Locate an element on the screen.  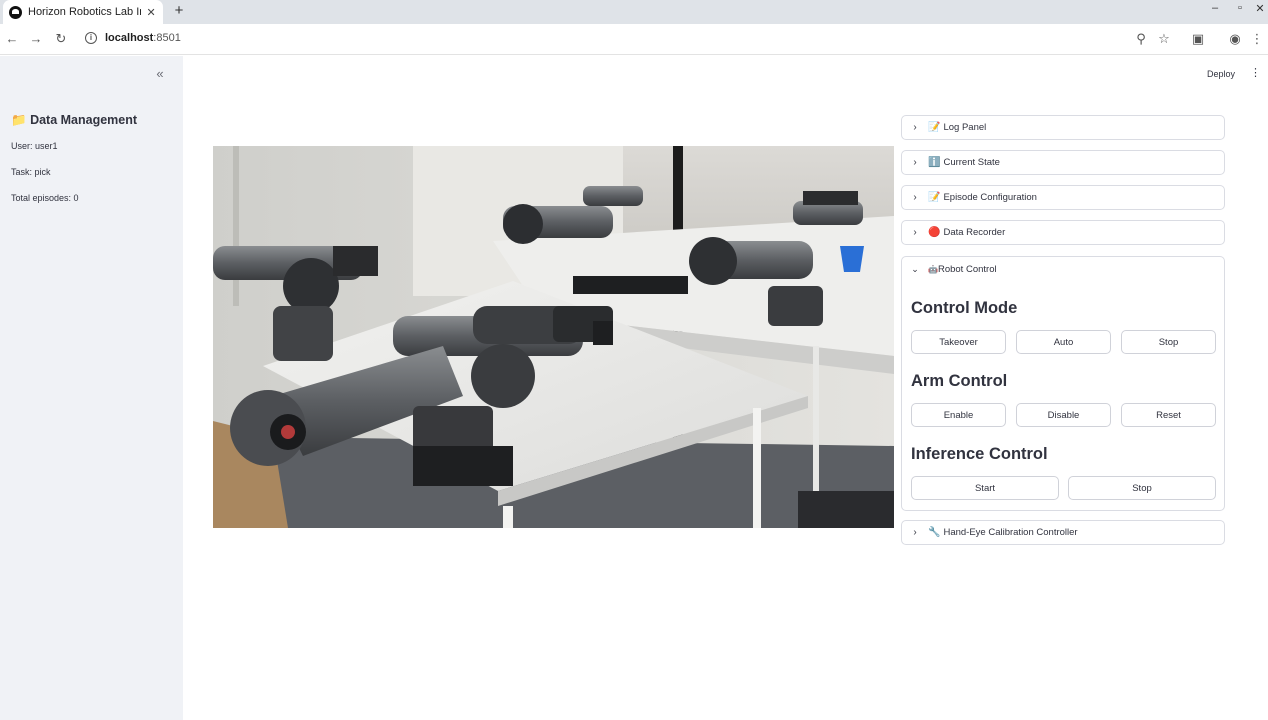
restore-window-icon: ▫ is located at coordinates (1240, 8).